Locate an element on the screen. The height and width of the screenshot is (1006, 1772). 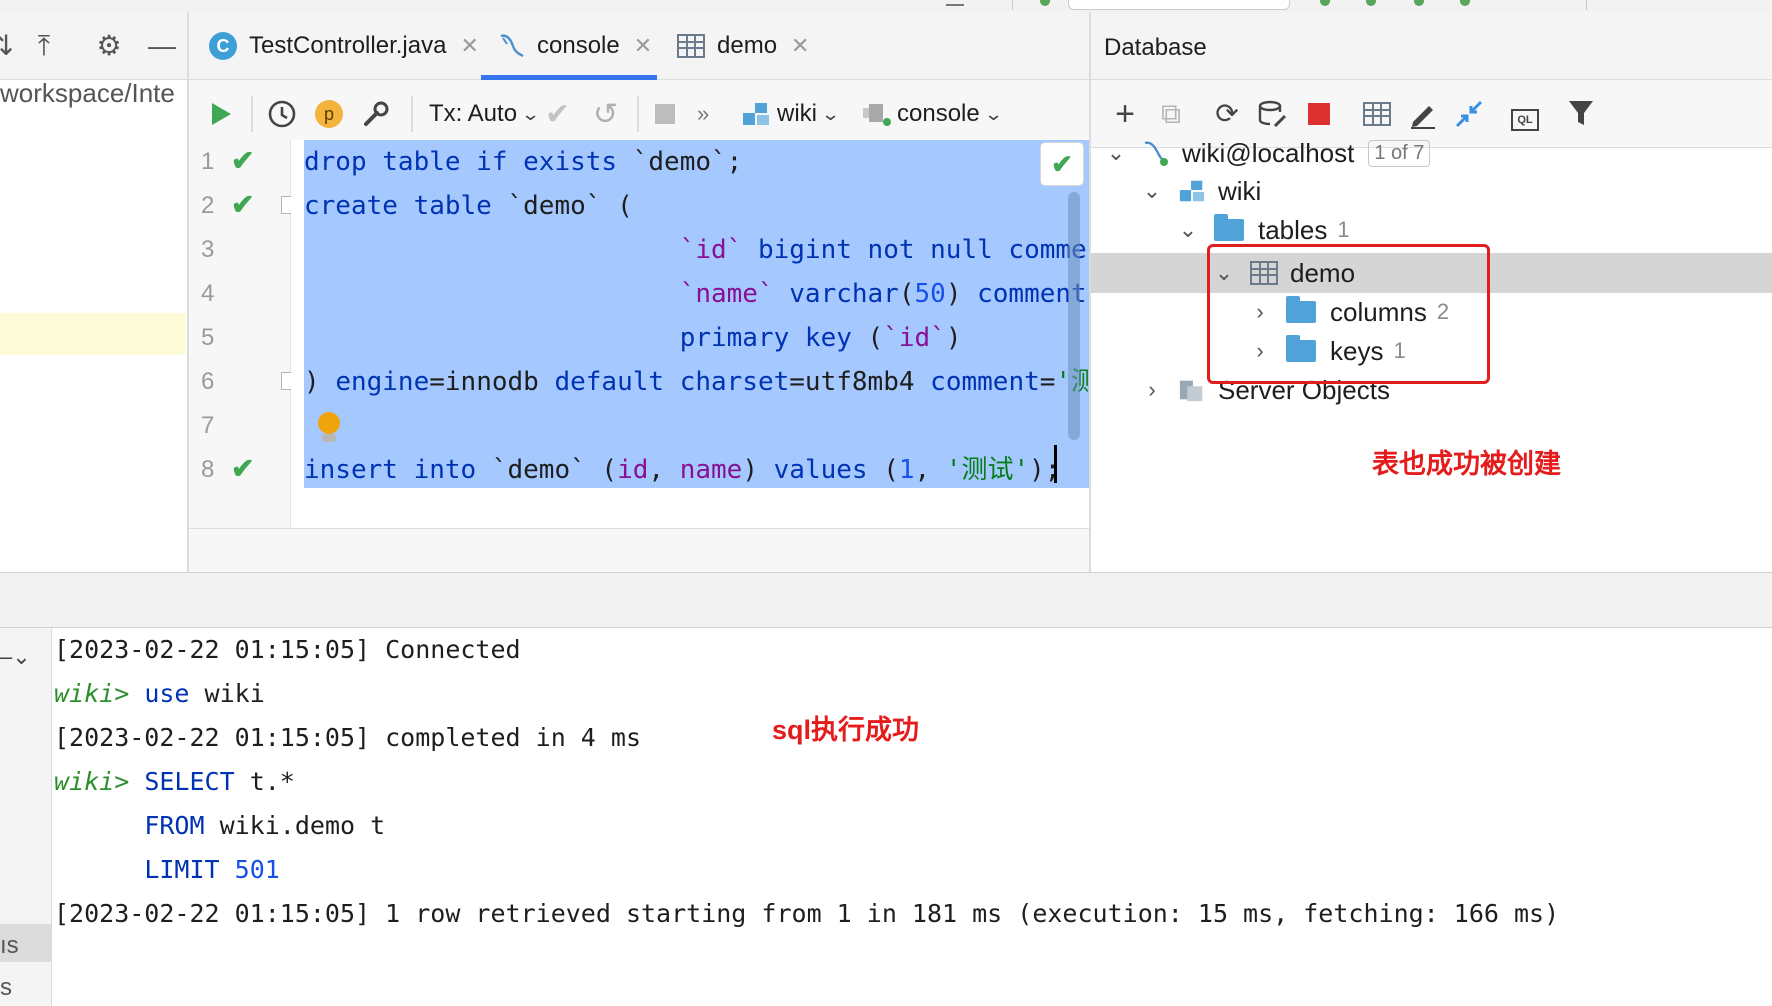
tool-window-separator is located at coordinates (886, 600).